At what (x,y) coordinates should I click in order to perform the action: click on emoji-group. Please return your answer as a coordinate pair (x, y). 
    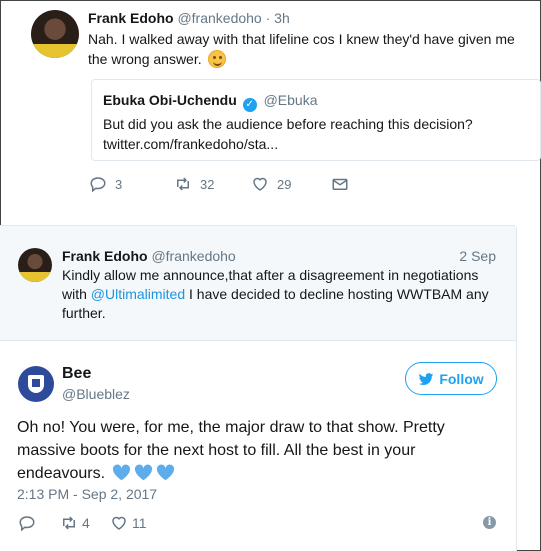
    Looking at the image, I should click on (143, 472).